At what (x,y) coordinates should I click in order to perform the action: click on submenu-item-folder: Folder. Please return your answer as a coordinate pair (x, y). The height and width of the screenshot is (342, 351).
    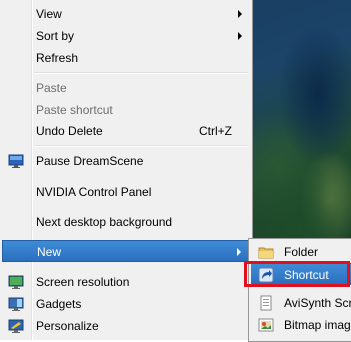
    Looking at the image, I should click on (301, 252).